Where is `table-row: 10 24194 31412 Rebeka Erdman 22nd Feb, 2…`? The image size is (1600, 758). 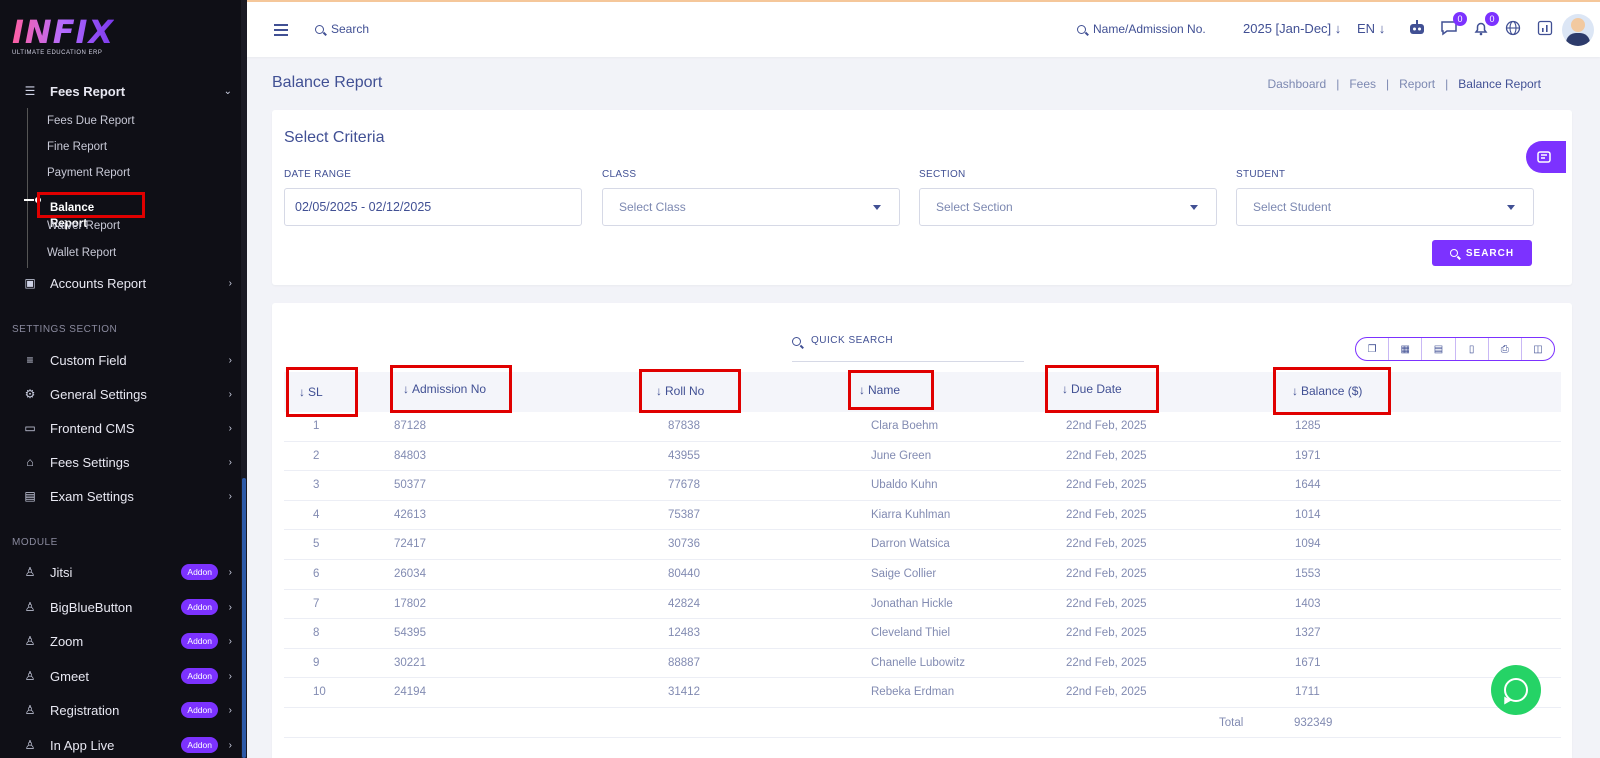 table-row: 10 24194 31412 Rebeka Erdman 22nd Feb, 2… is located at coordinates (922, 693).